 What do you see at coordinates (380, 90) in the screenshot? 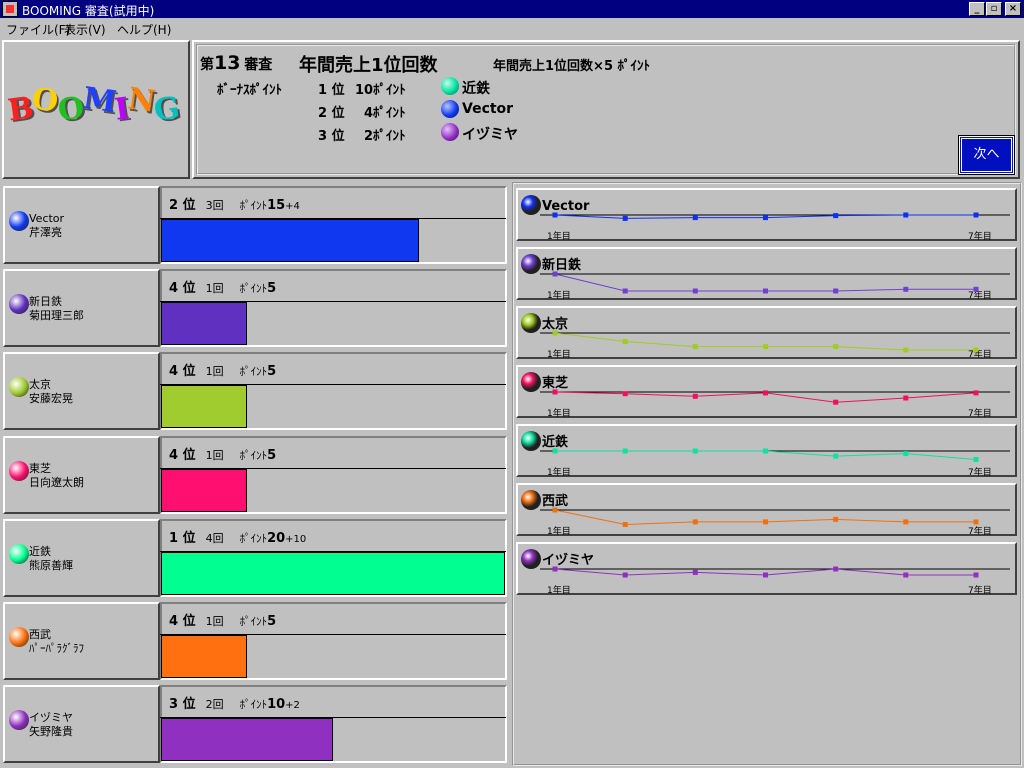
I see `bonus-points-1: 10ﾎﾟｲﾝﾄ` at bounding box center [380, 90].